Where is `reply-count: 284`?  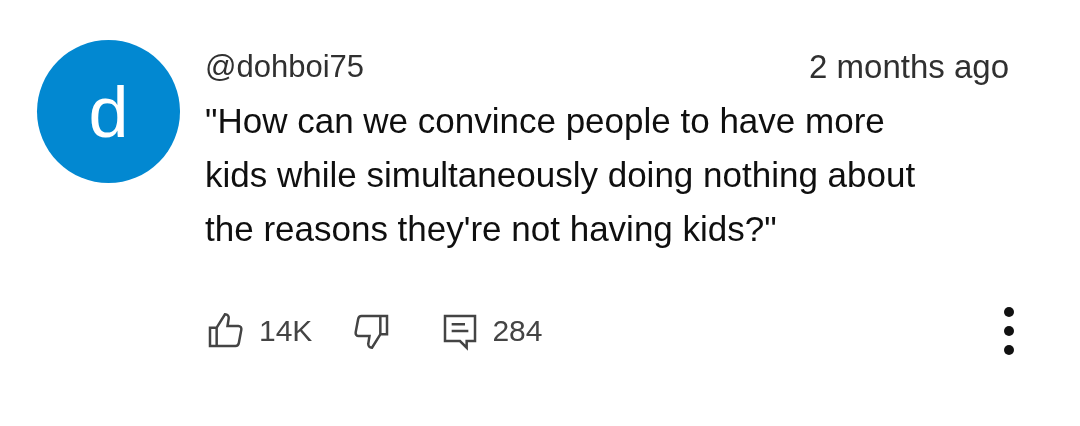 reply-count: 284 is located at coordinates (517, 331).